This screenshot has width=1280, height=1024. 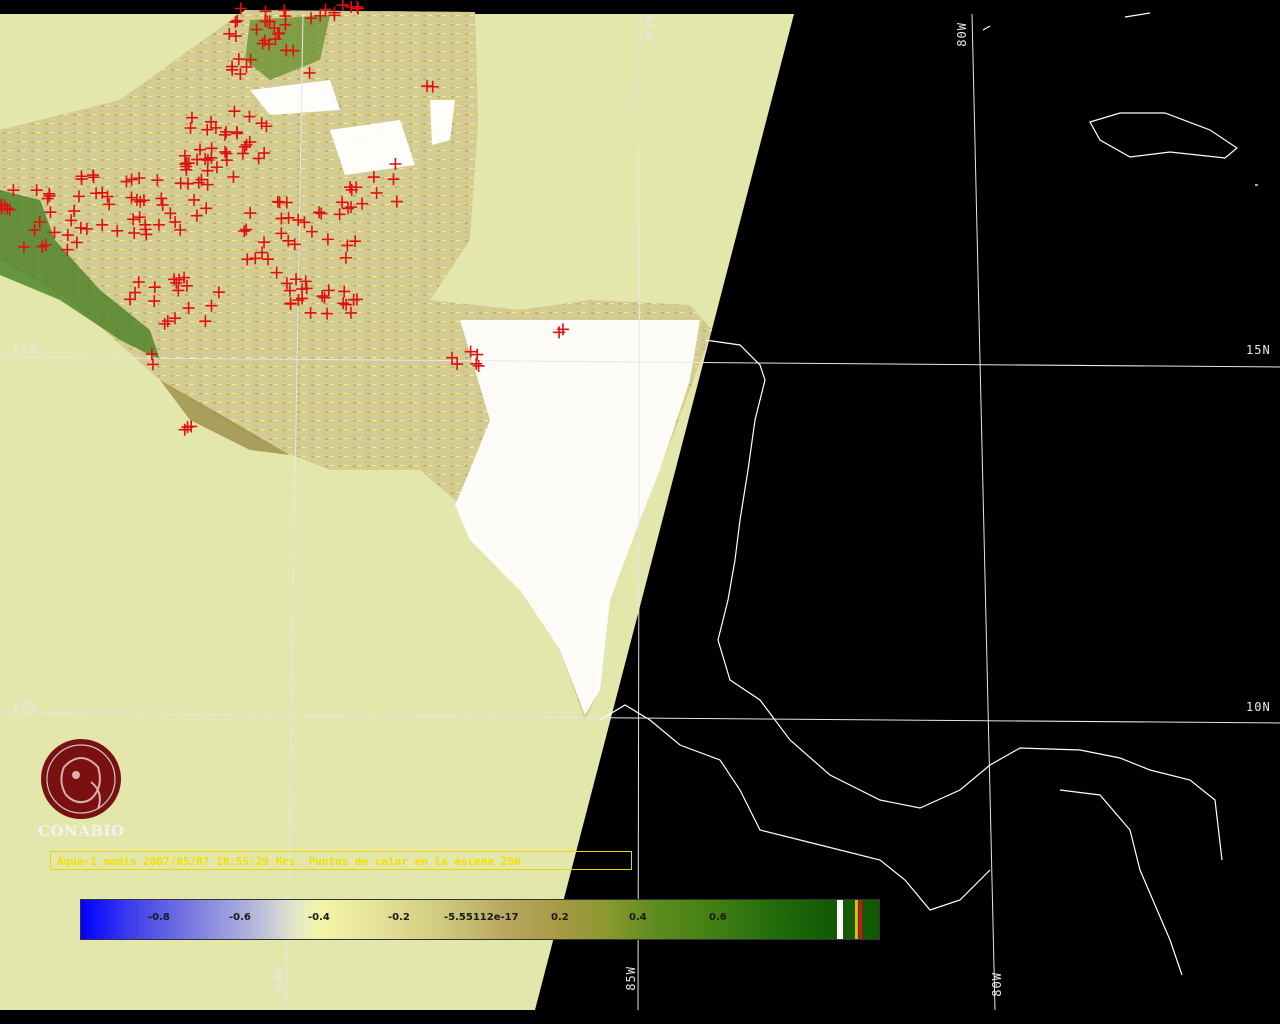 What do you see at coordinates (342, 6) in the screenshot?
I see `hotspot-marker` at bounding box center [342, 6].